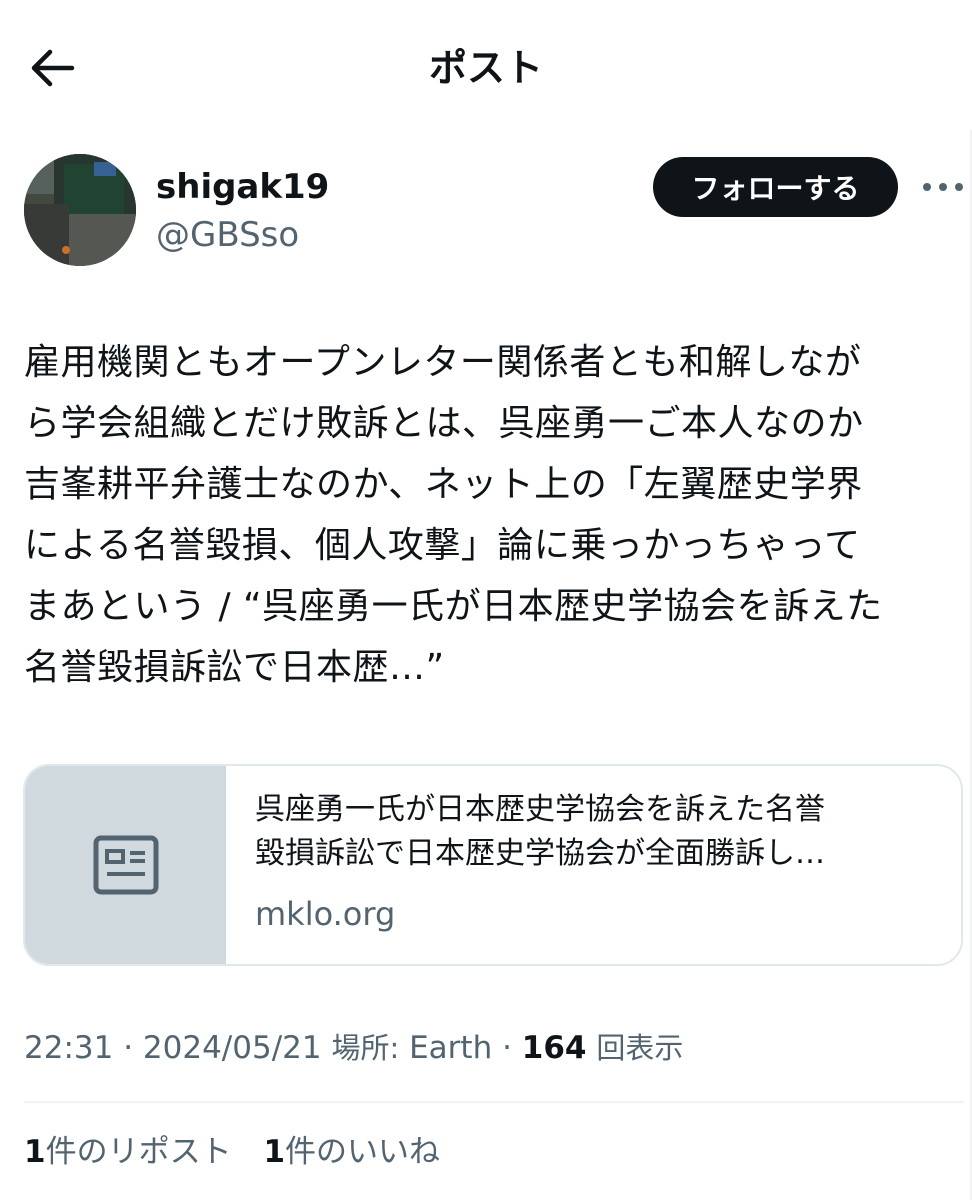 The width and height of the screenshot is (972, 1200). What do you see at coordinates (363, 1152) in the screenshot?
I see `likes-label: 件のいいね` at bounding box center [363, 1152].